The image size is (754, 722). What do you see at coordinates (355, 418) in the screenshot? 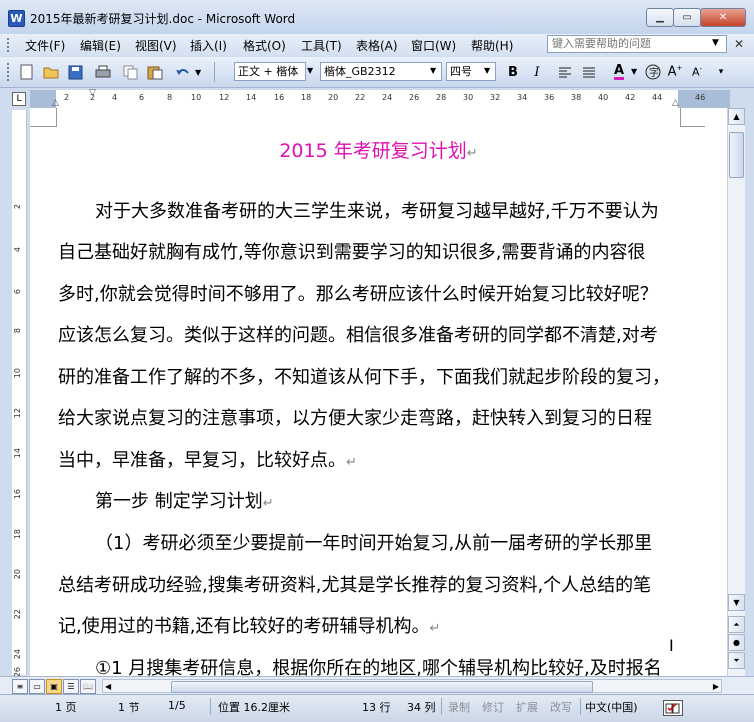
I see `paragraph-line: 给大家说点复习的注意事项，以方便大家少走弯路，赶快转入到复习的日程` at bounding box center [355, 418].